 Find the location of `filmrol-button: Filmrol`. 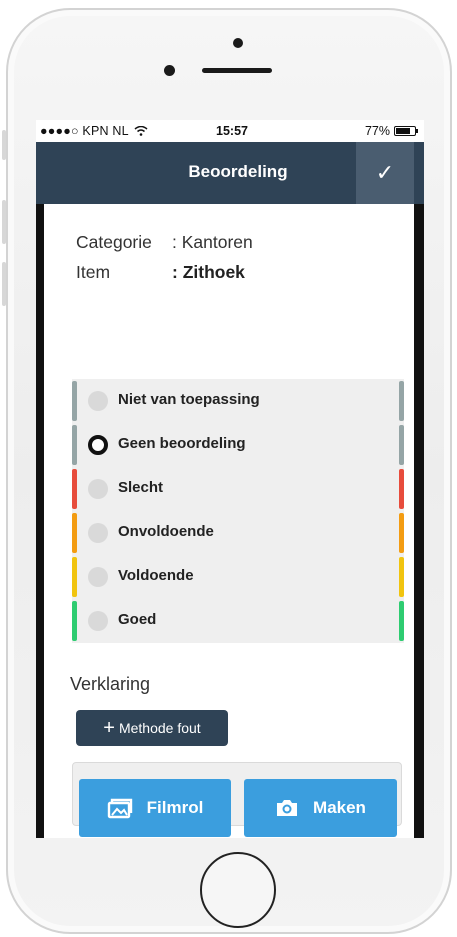

filmrol-button: Filmrol is located at coordinates (155, 808).